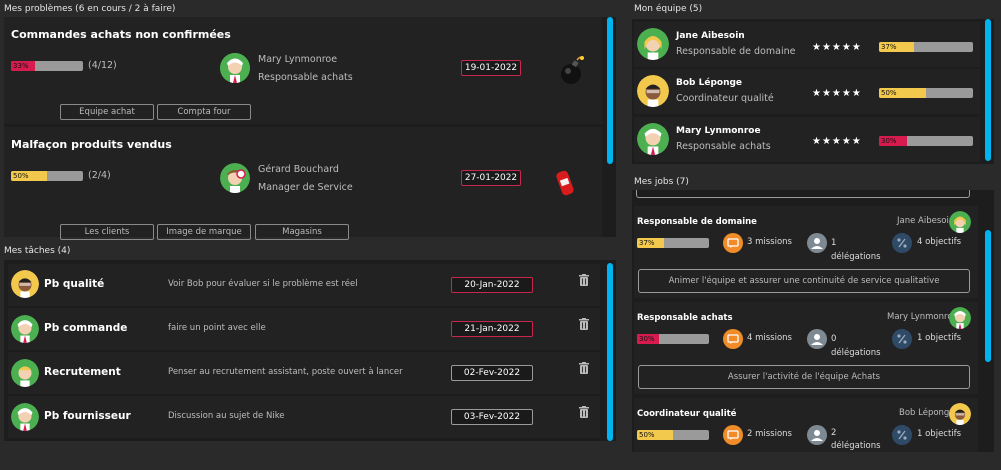 This screenshot has height=470, width=1001. What do you see at coordinates (107, 112) in the screenshot?
I see `tag-button: Equipe achat` at bounding box center [107, 112].